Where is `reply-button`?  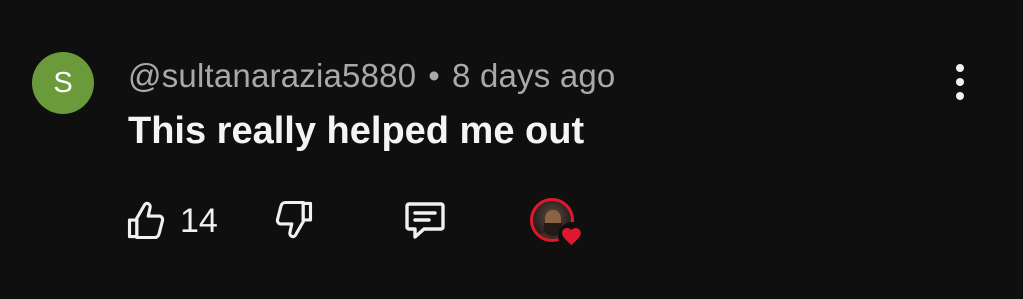
reply-button is located at coordinates (425, 221).